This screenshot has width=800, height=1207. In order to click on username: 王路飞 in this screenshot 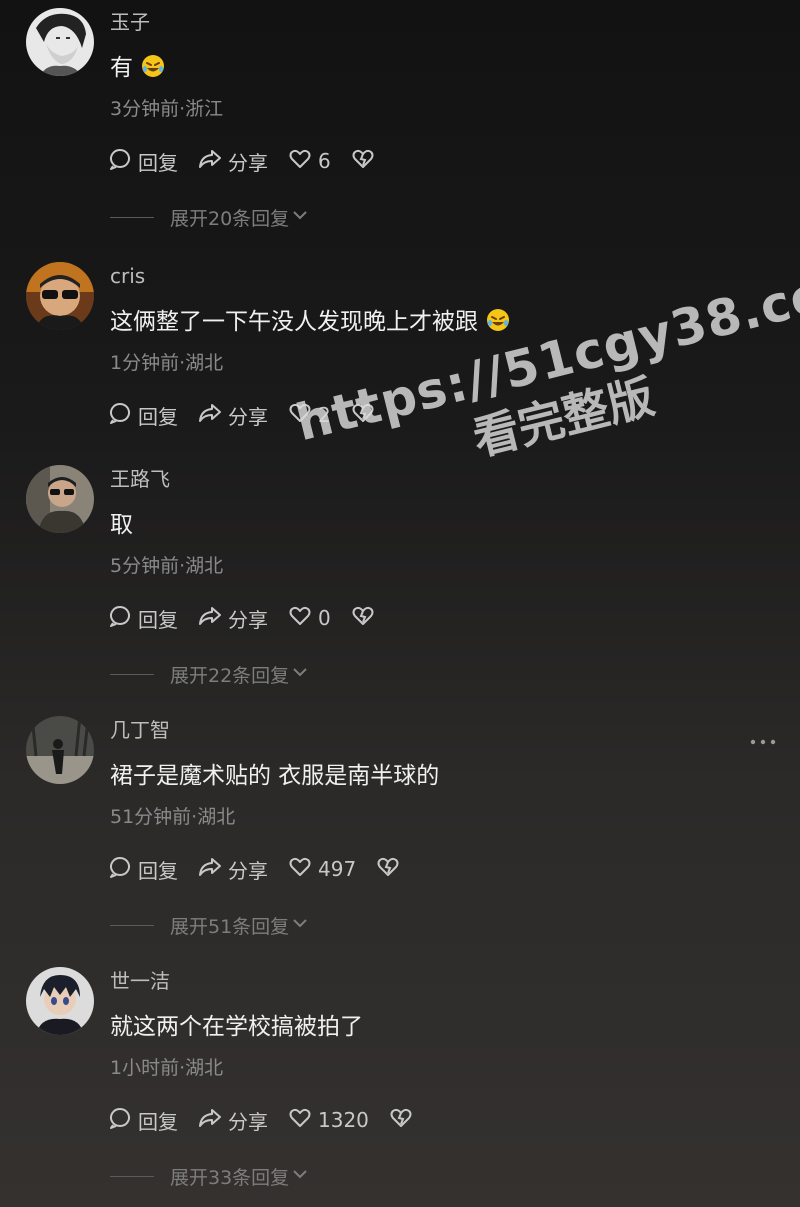, I will do `click(140, 479)`.